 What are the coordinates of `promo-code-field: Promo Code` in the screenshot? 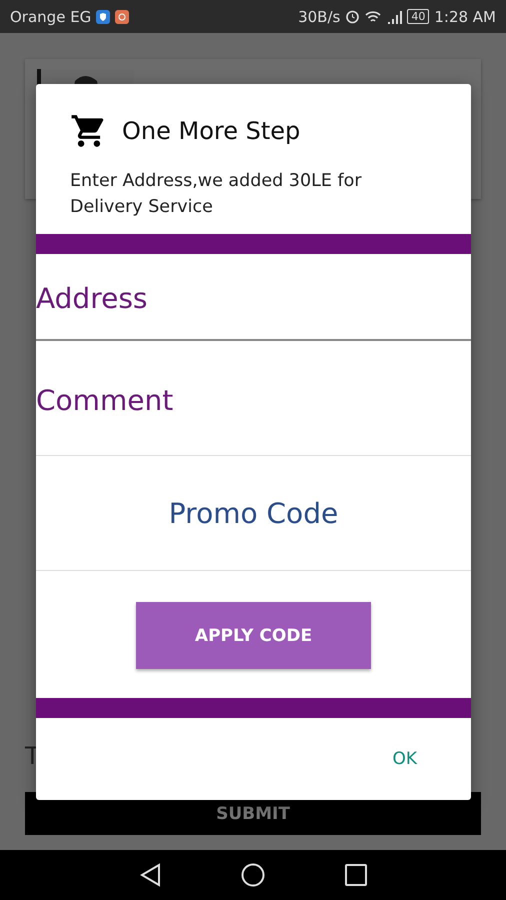 It's located at (253, 513).